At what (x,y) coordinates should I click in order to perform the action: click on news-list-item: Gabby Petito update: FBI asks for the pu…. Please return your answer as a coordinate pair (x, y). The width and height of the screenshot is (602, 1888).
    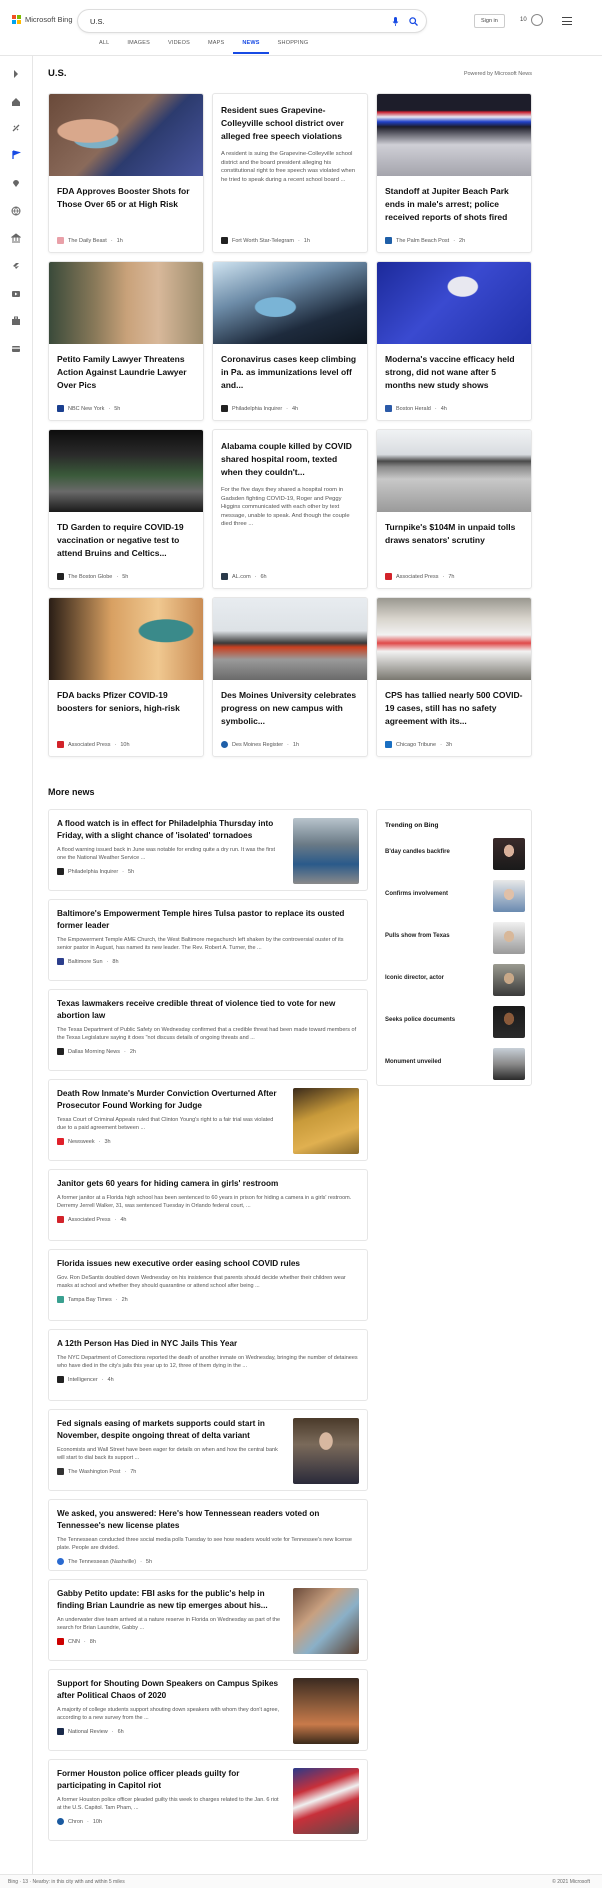
    Looking at the image, I should click on (208, 1620).